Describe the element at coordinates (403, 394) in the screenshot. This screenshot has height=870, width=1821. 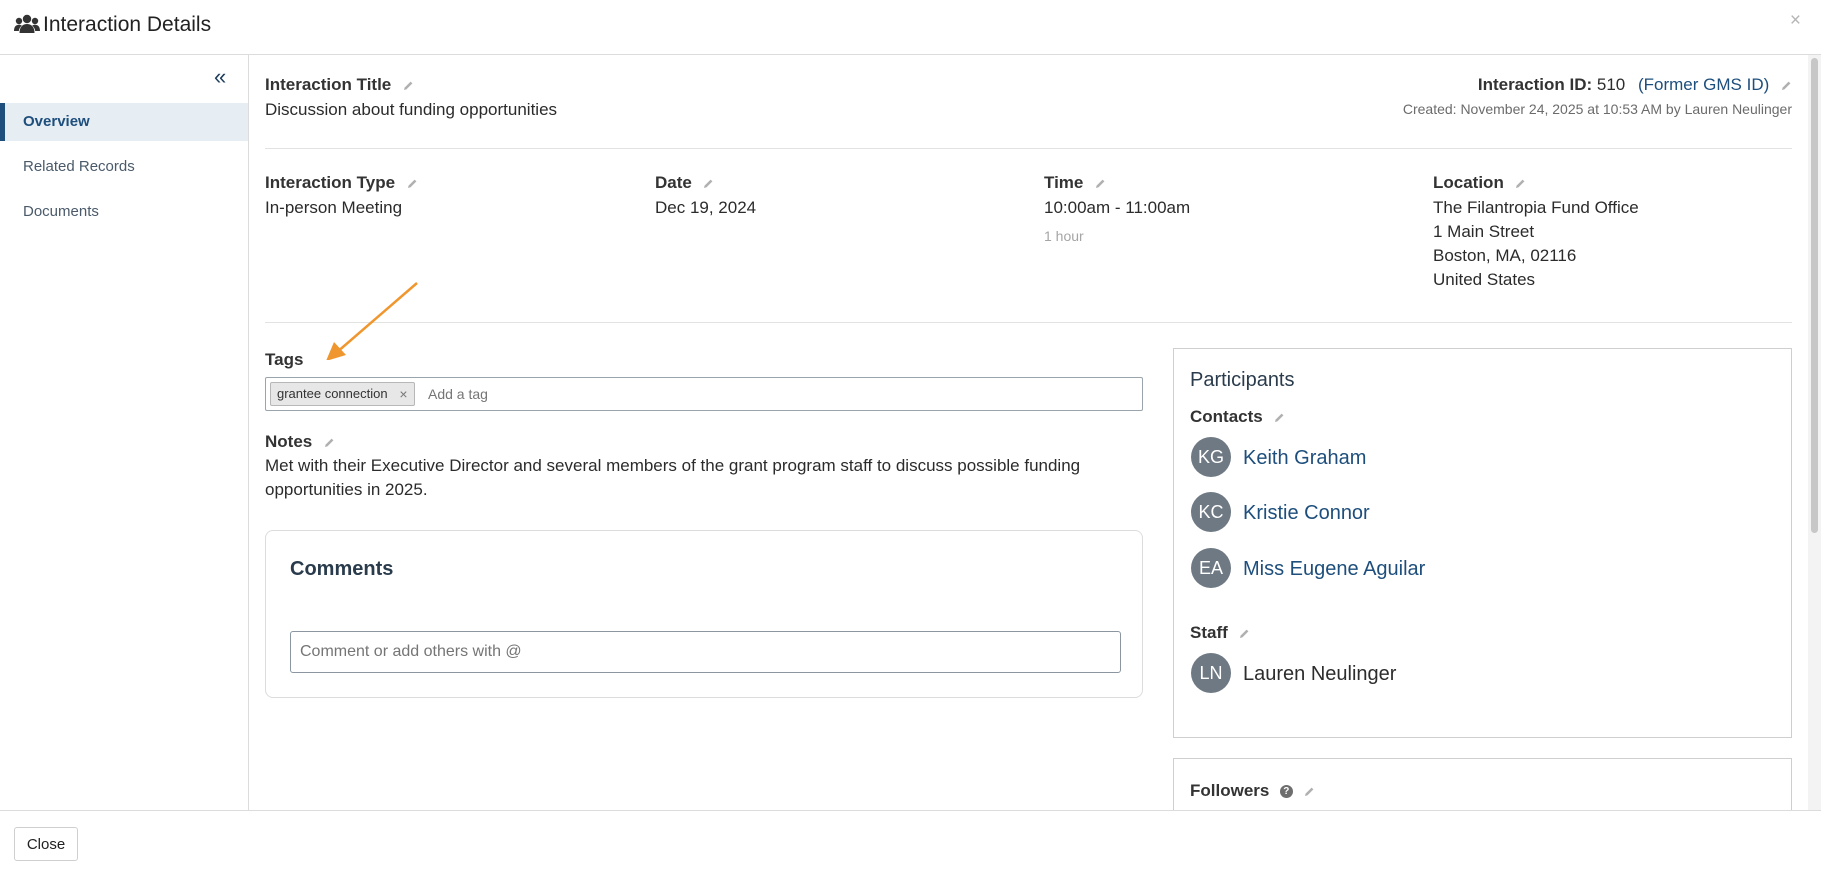
I see `remove-tag-icon: ×` at that location.